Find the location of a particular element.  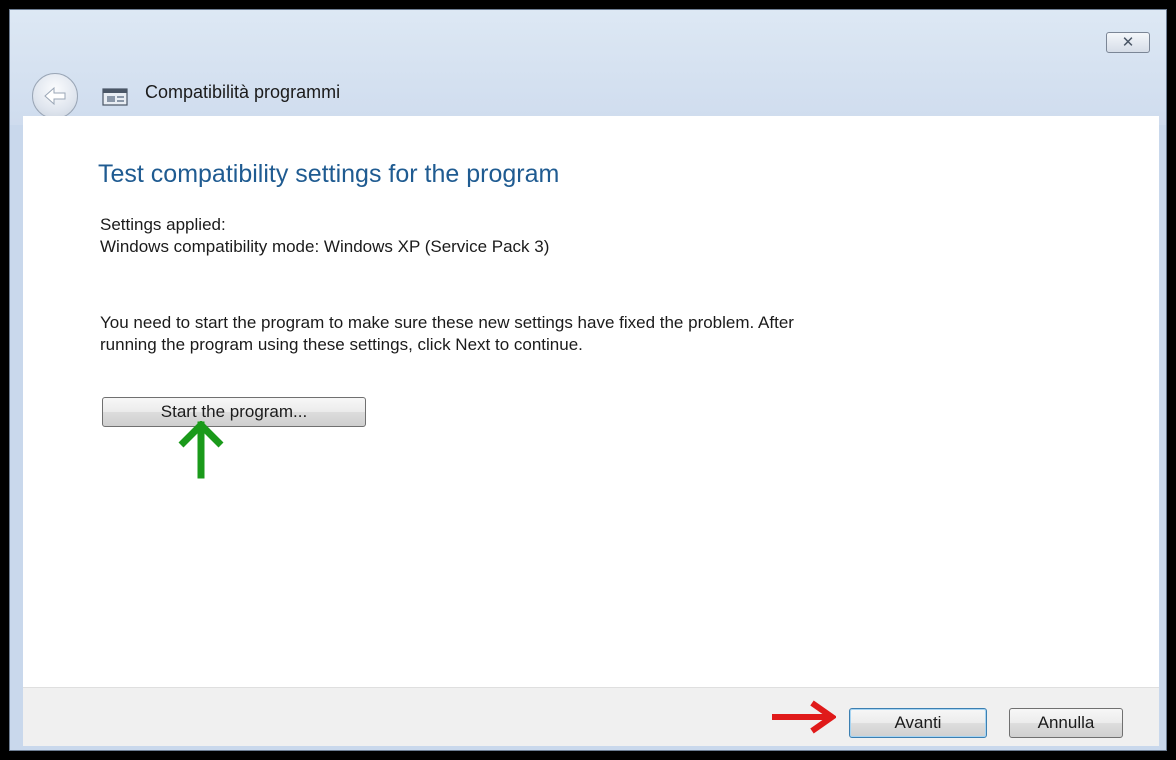

back-button is located at coordinates (55, 96).